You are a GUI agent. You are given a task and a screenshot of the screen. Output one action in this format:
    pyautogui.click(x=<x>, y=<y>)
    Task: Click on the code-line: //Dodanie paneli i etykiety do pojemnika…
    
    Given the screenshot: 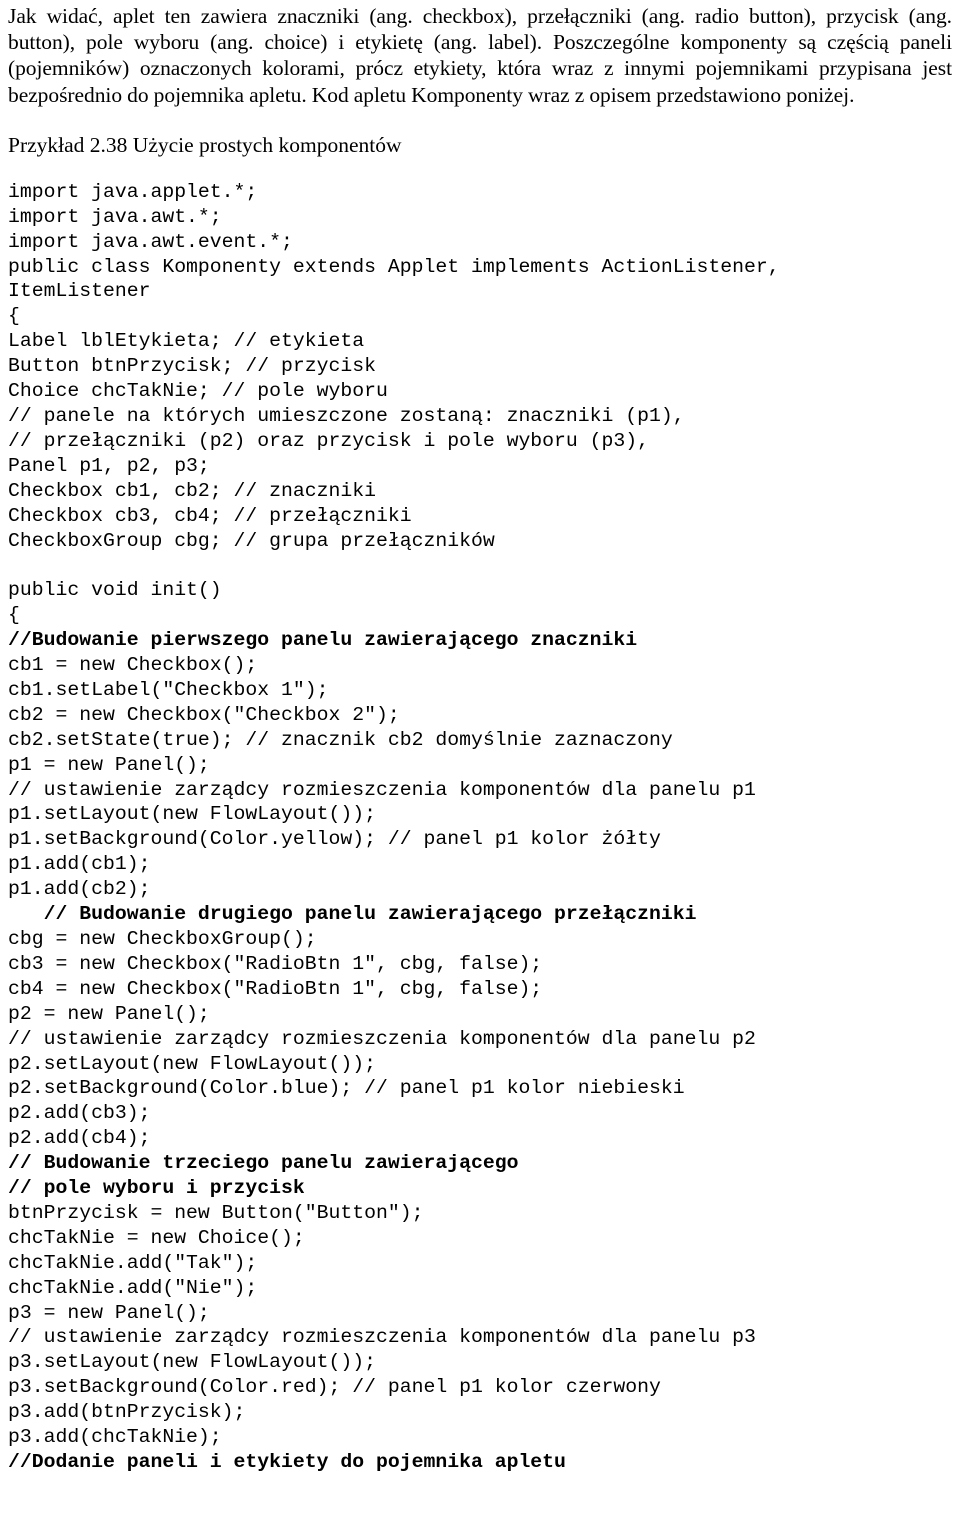 What is the action you would take?
    pyautogui.click(x=287, y=1462)
    